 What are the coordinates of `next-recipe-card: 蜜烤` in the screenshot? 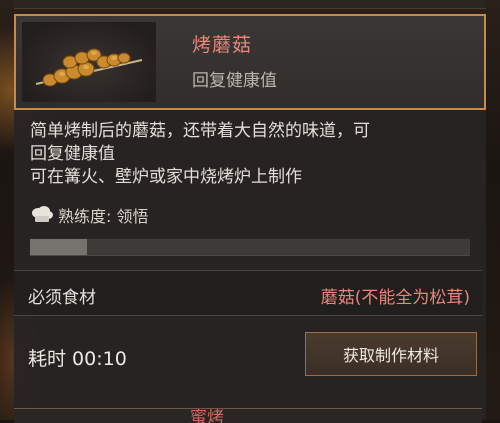 It's located at (248, 415).